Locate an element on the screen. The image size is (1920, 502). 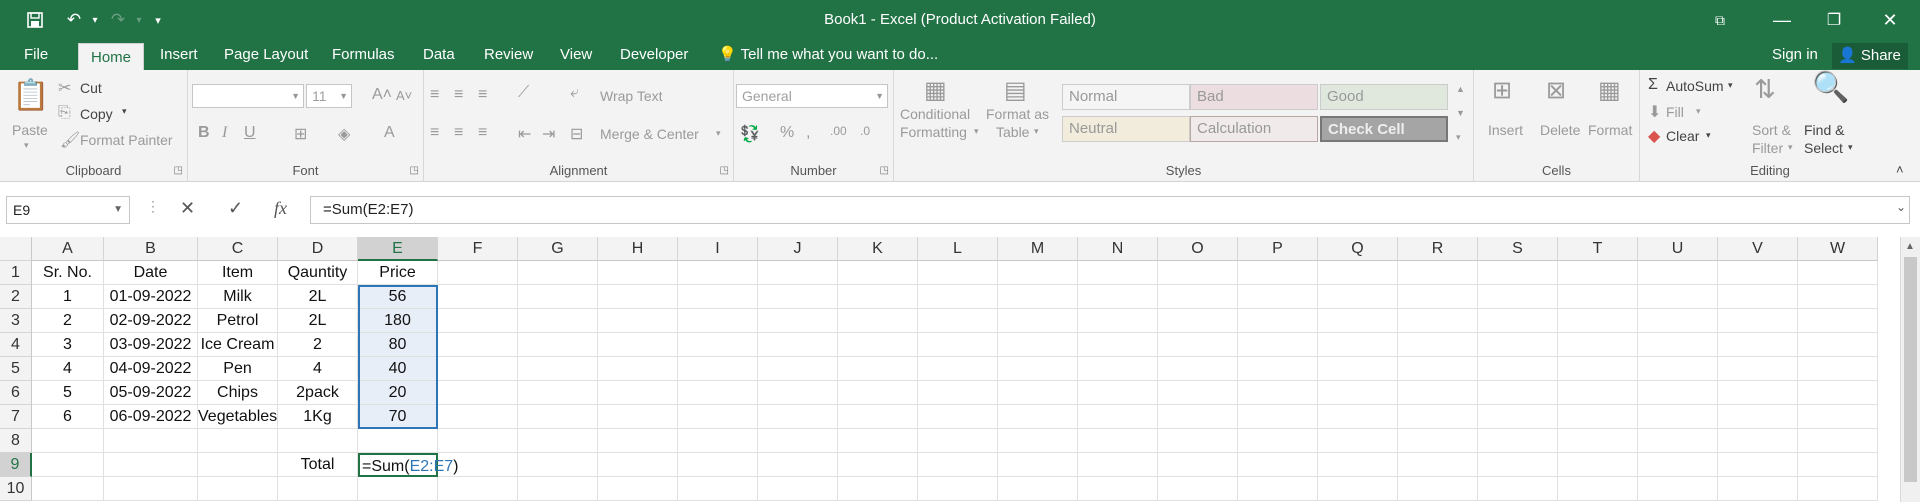
merge-center-button: Merge & Center is located at coordinates (649, 134).